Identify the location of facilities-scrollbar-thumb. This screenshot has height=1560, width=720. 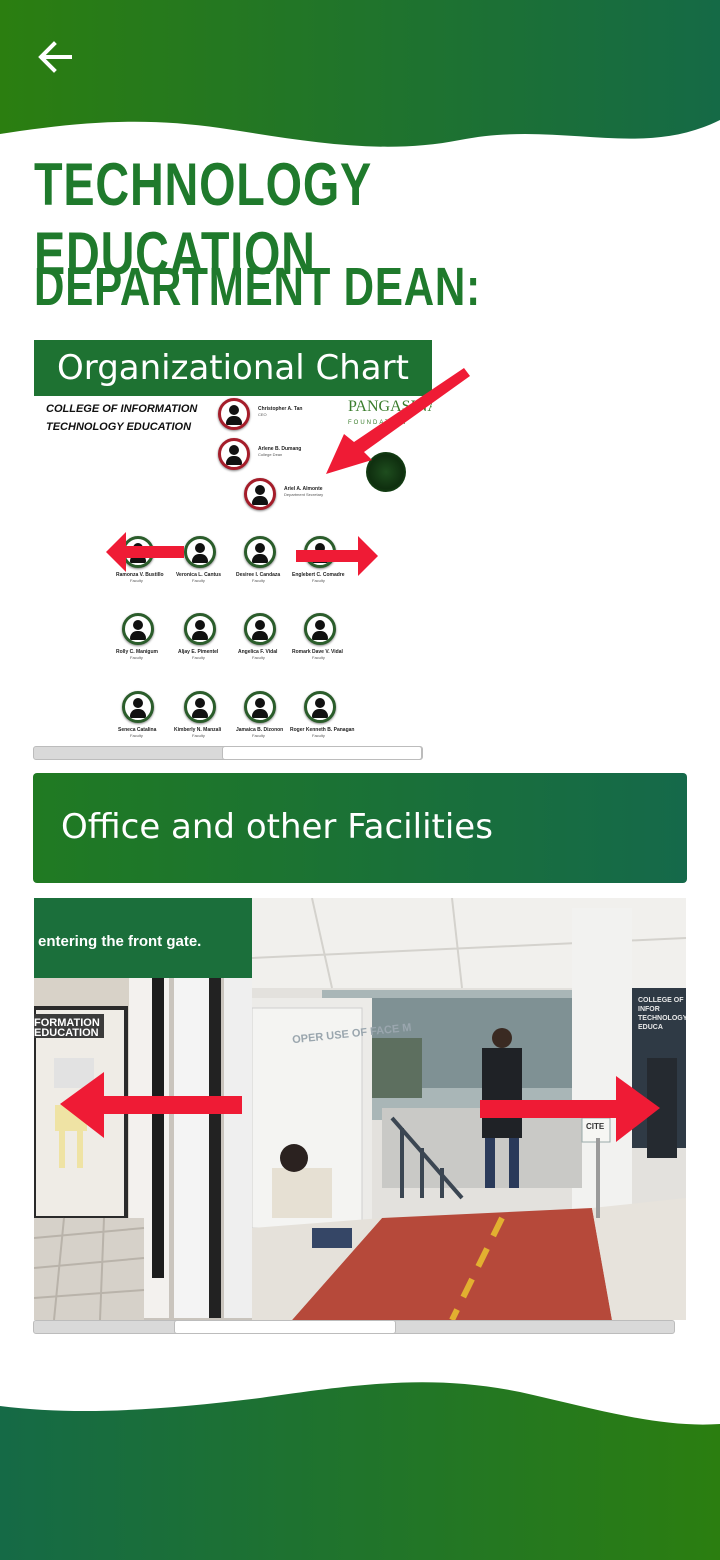
(285, 1327).